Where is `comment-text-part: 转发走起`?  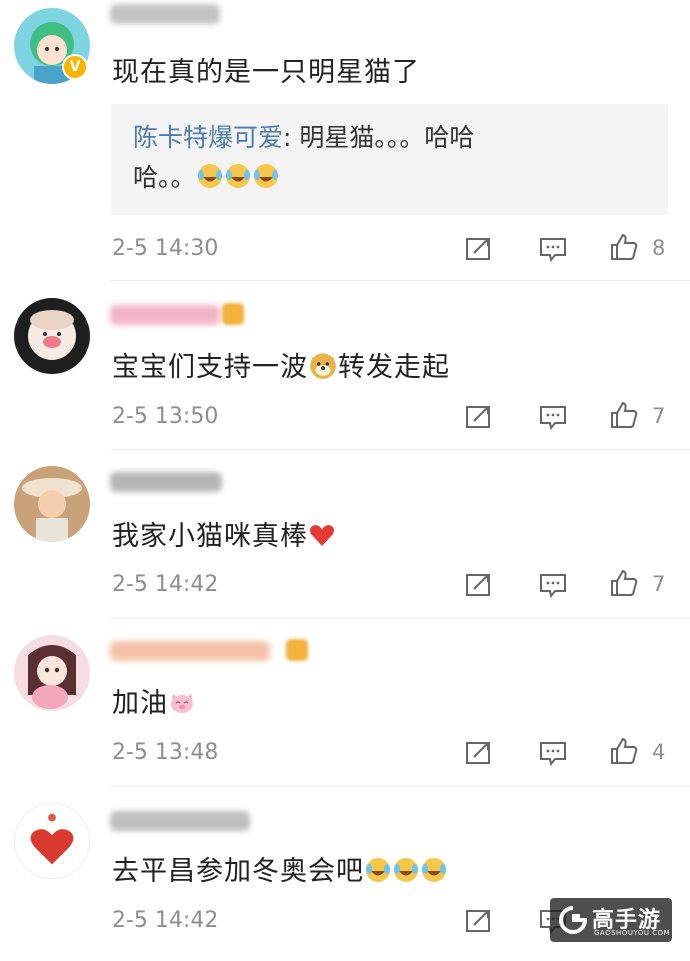 comment-text-part: 转发走起 is located at coordinates (394, 367).